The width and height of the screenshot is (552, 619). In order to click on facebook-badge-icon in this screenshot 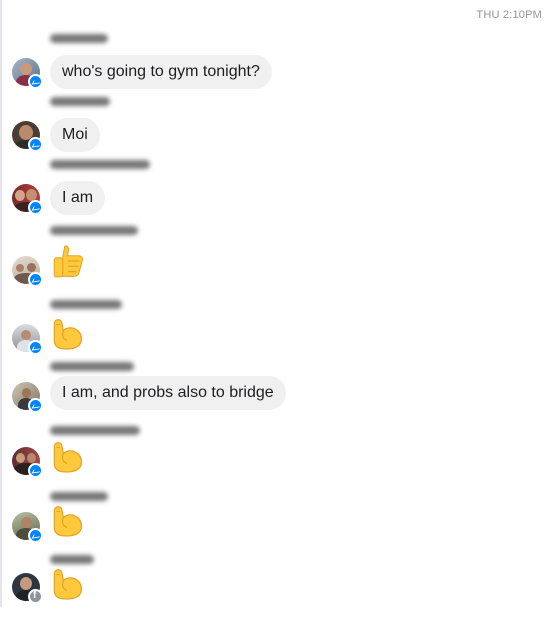, I will do `click(35, 596)`.